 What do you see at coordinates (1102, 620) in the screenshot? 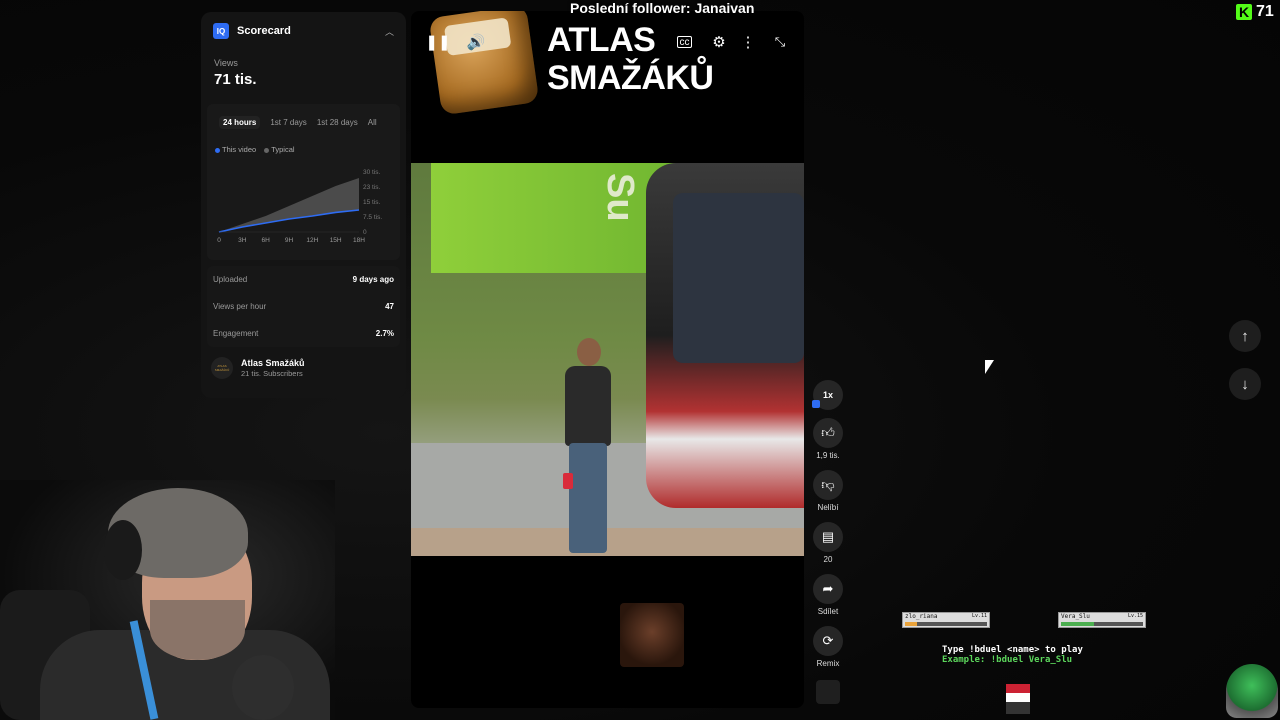
I see `duel-player2-card: Vera_Slu Lv.15` at bounding box center [1102, 620].